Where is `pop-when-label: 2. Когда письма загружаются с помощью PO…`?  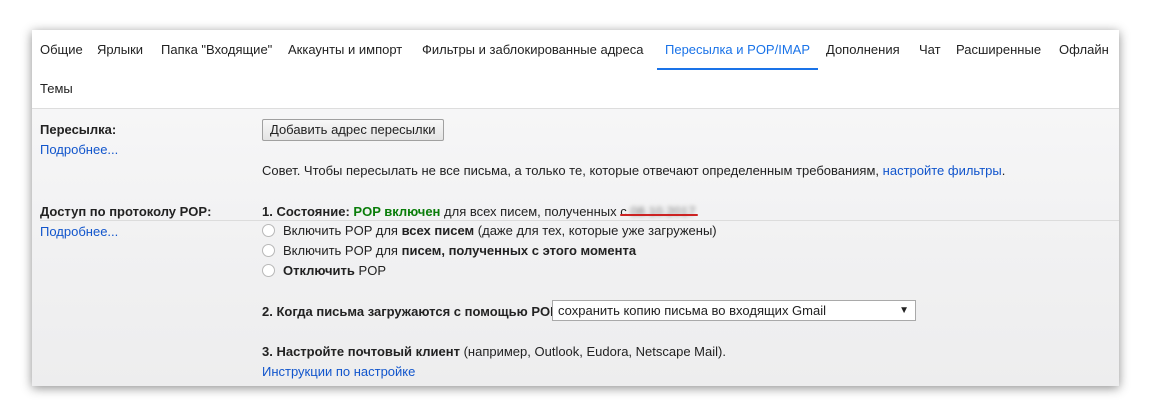 pop-when-label: 2. Когда письма загружаются с помощью PO… is located at coordinates (410, 311).